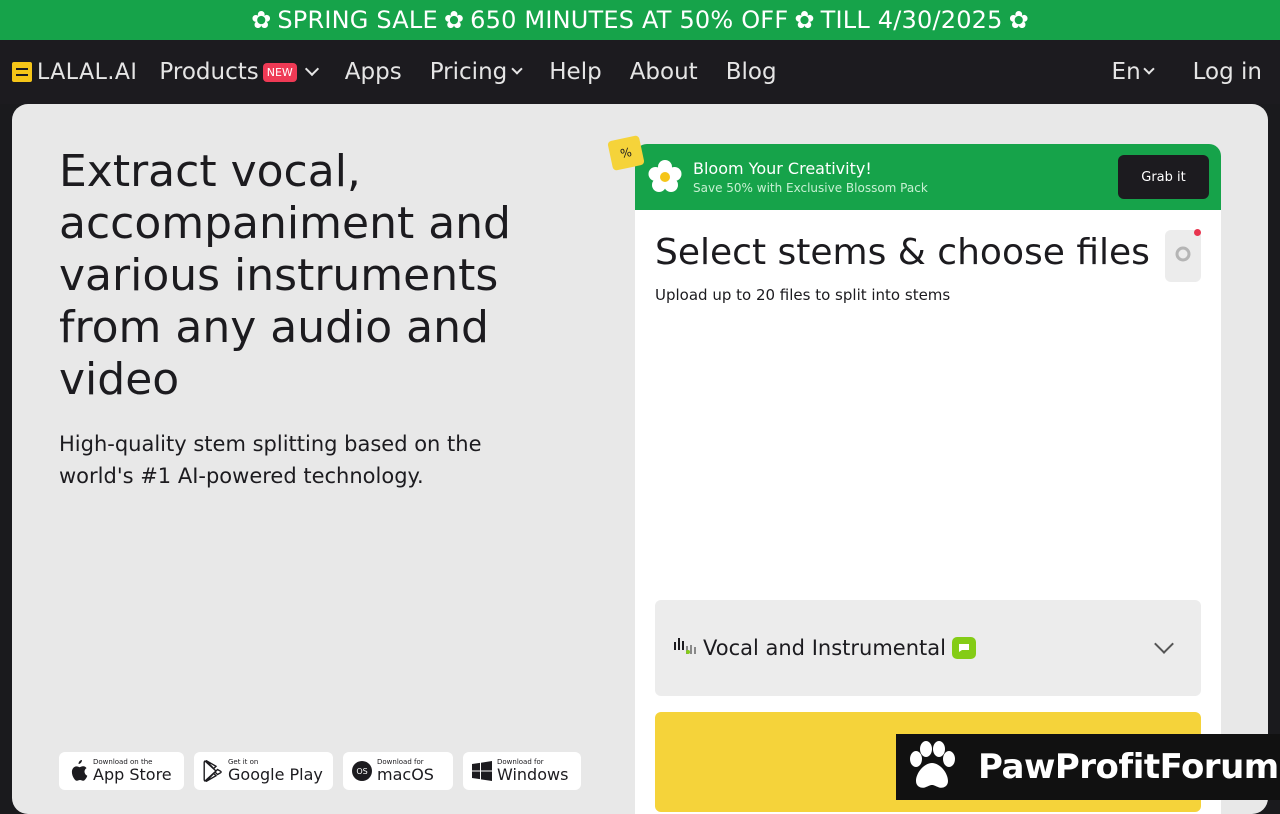 This screenshot has width=1280, height=814. Describe the element at coordinates (78, 771) in the screenshot. I see `apple-icon` at that location.